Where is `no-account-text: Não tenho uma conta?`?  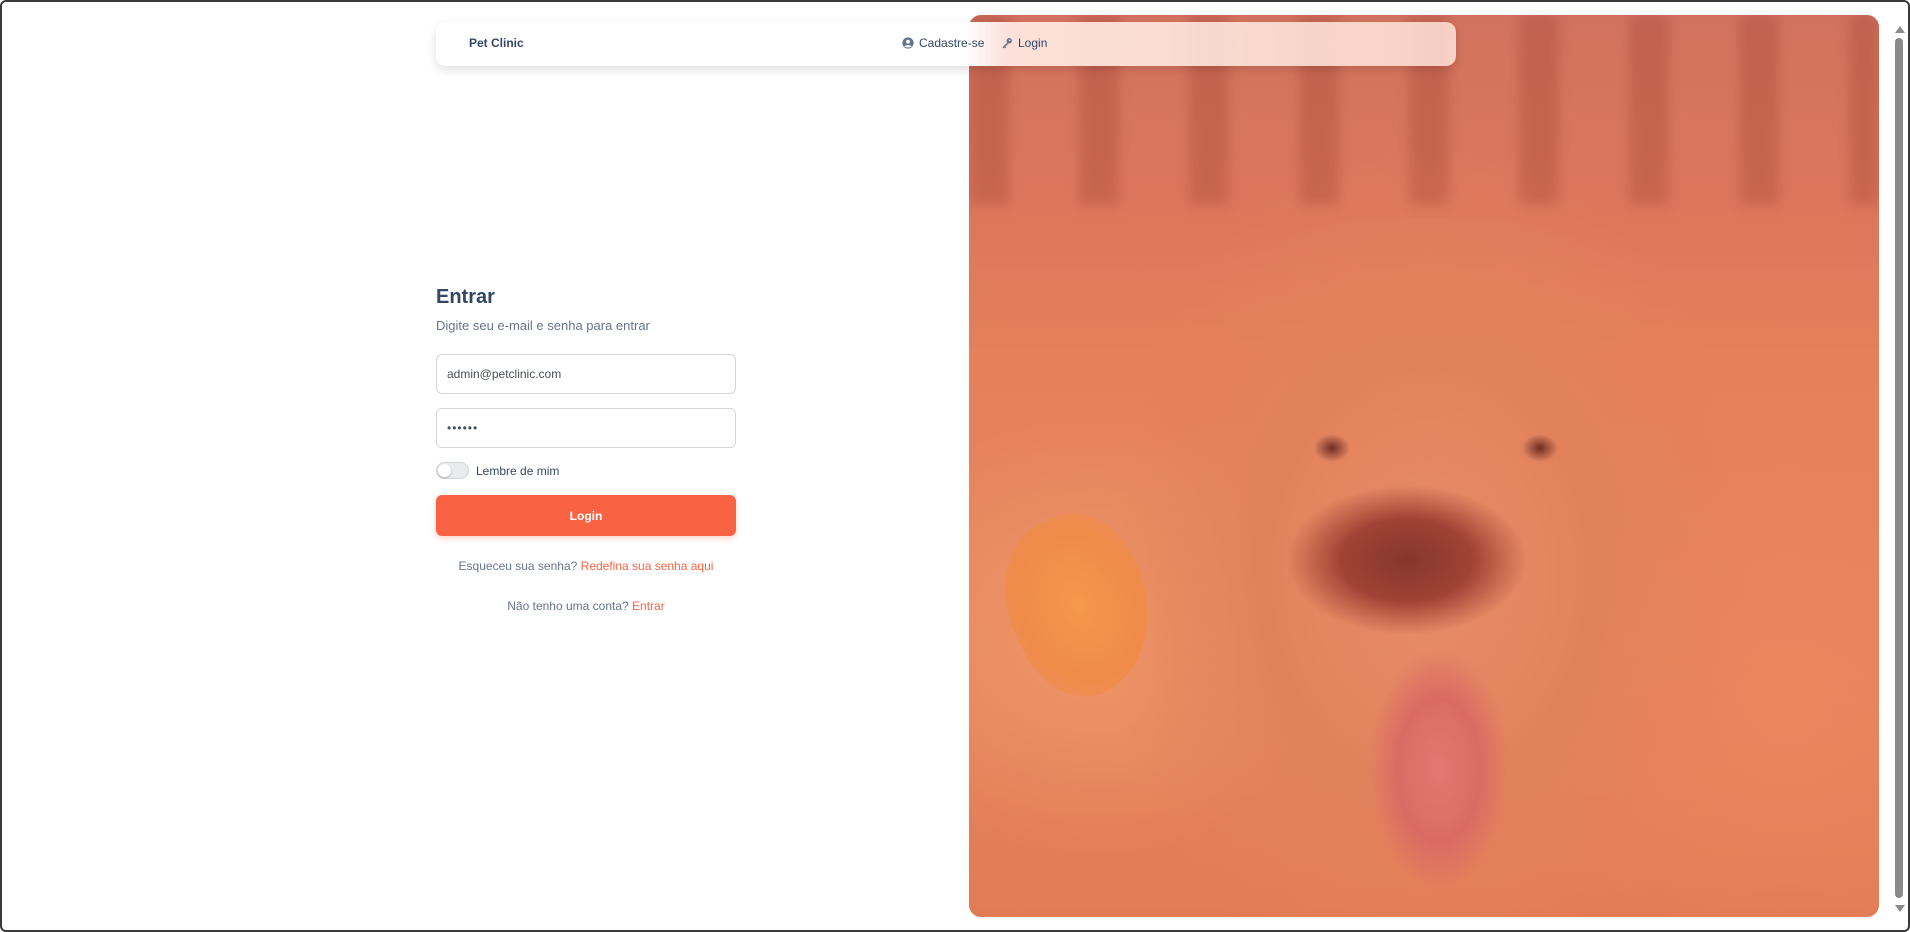
no-account-text: Não tenho uma conta? is located at coordinates (568, 606).